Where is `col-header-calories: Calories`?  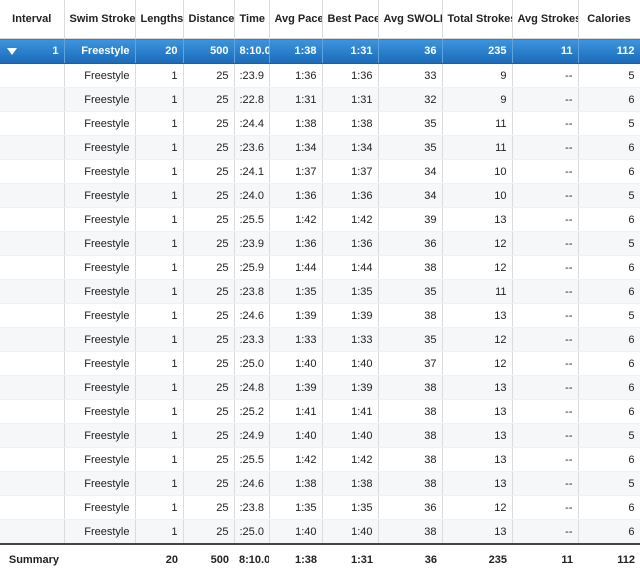 col-header-calories: Calories is located at coordinates (609, 19).